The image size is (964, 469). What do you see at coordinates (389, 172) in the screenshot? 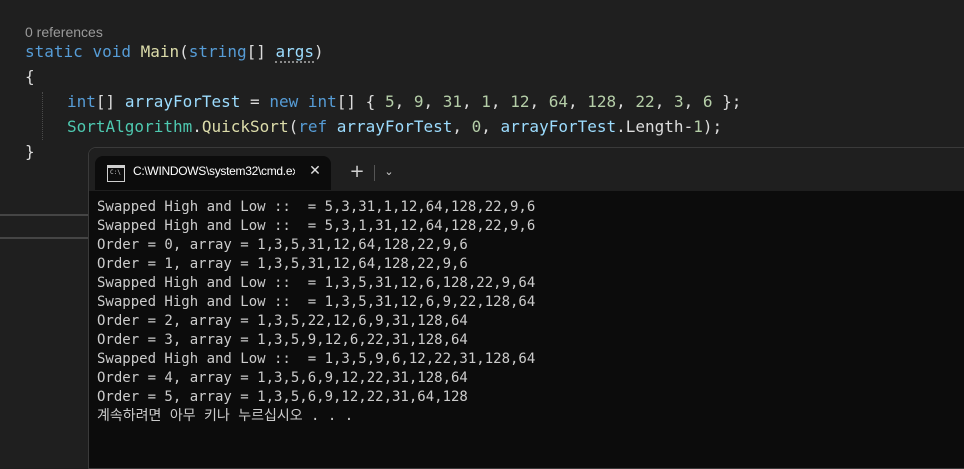
I see `chevron-down-icon: ⌄` at bounding box center [389, 172].